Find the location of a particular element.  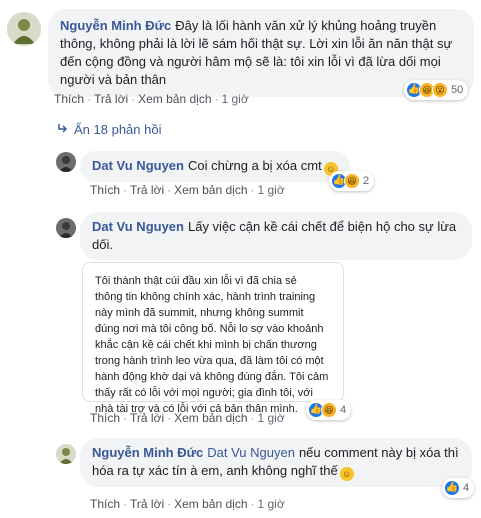

mention-link: Dat Vu Nguyen is located at coordinates (251, 452).